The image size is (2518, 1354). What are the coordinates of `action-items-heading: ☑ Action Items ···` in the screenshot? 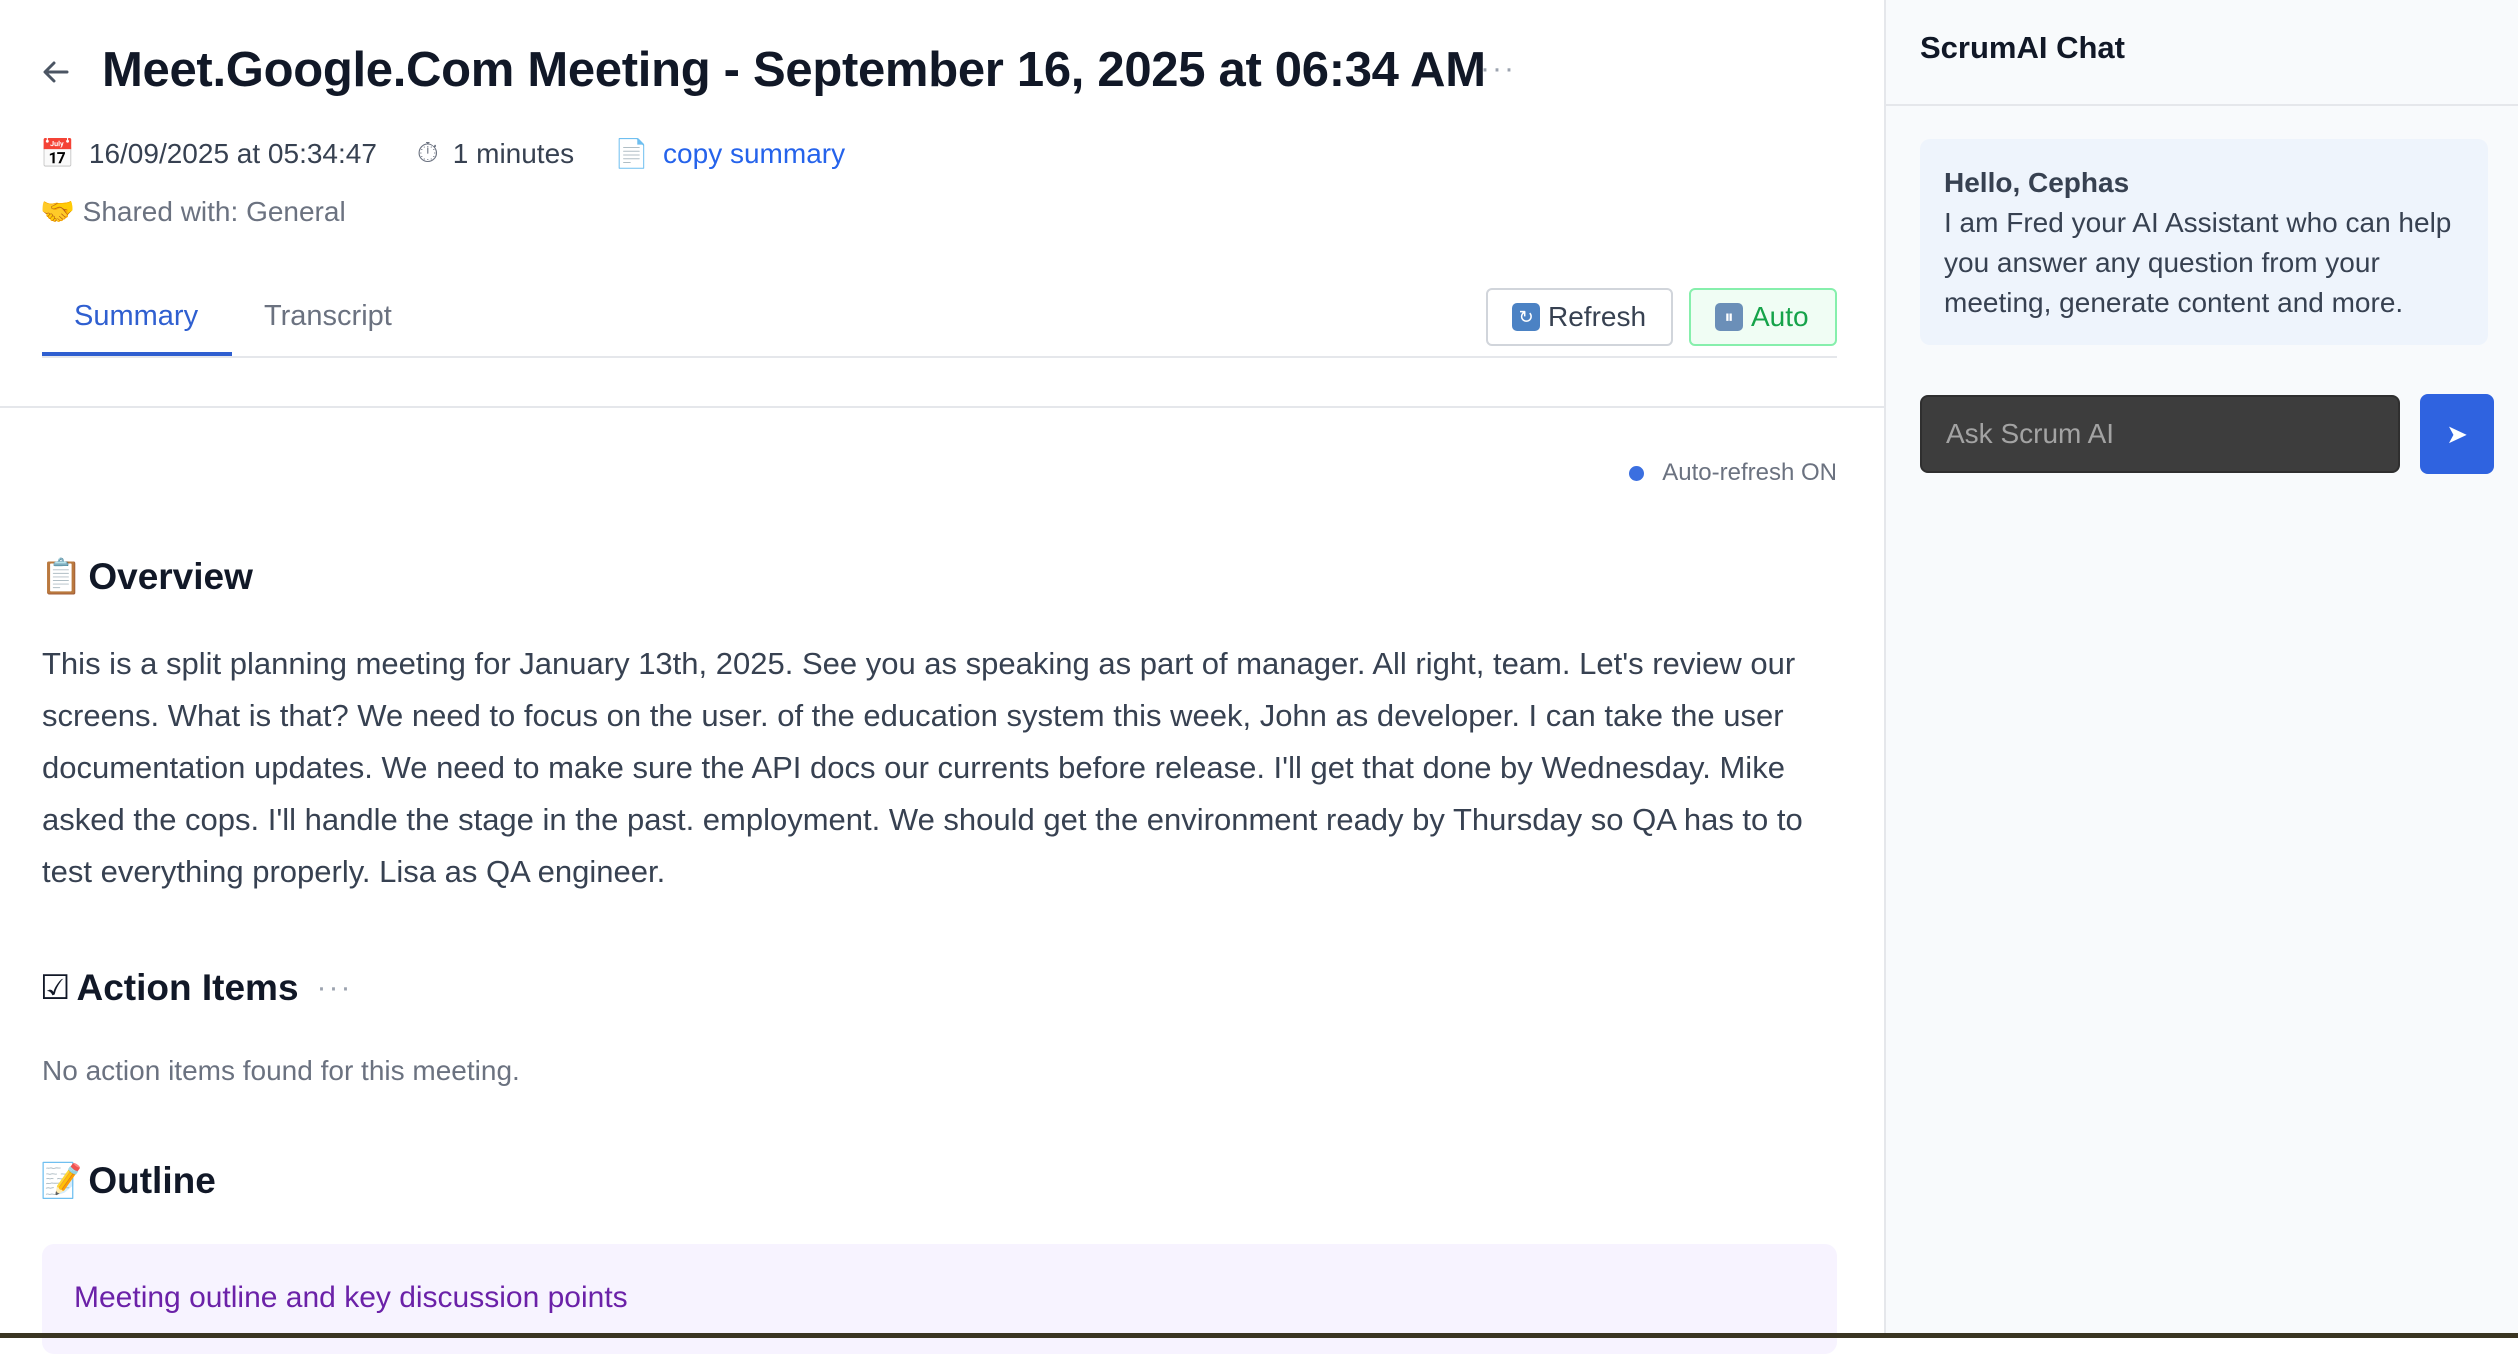 It's located at (196, 988).